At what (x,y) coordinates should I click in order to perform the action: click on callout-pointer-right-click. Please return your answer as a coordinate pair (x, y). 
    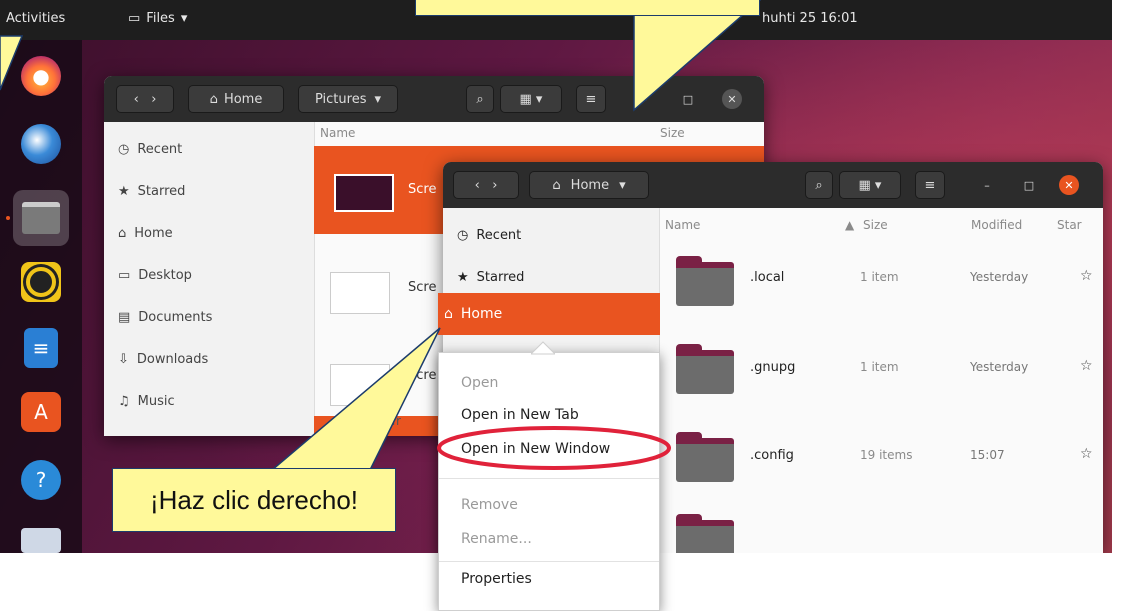
    Looking at the image, I should click on (355, 399).